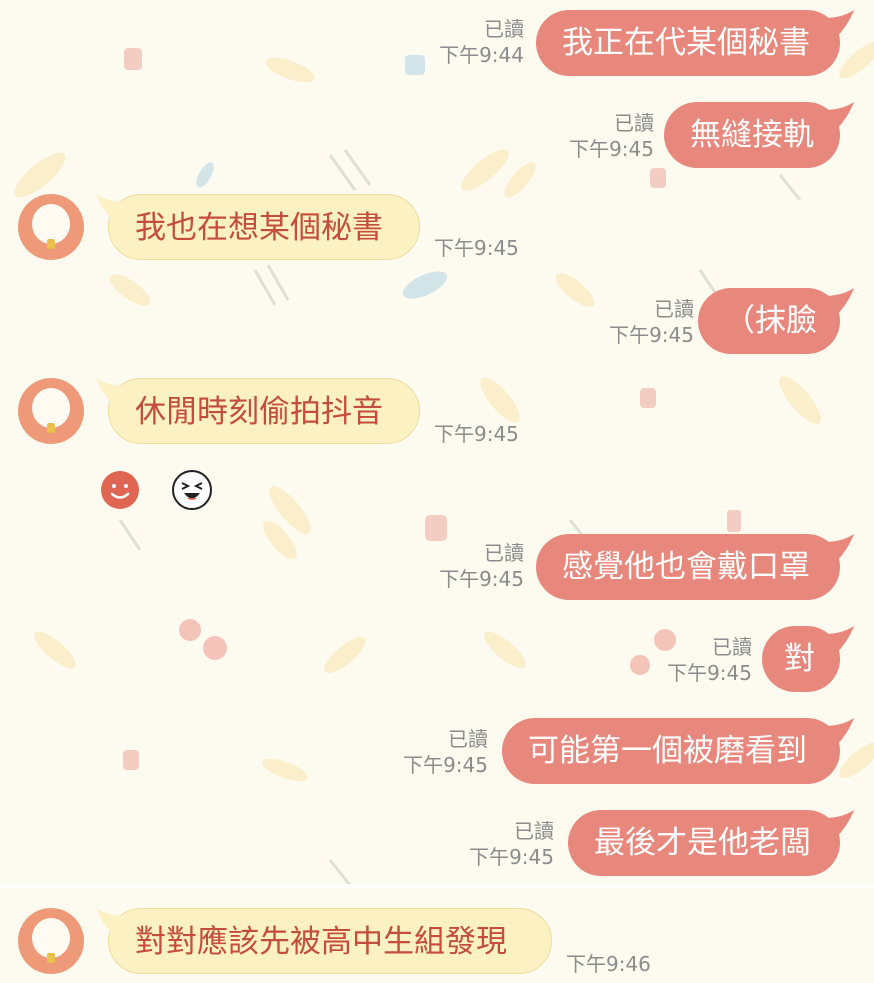  Describe the element at coordinates (469, 42) in the screenshot. I see `message-meta: 已讀 下午9:44` at that location.